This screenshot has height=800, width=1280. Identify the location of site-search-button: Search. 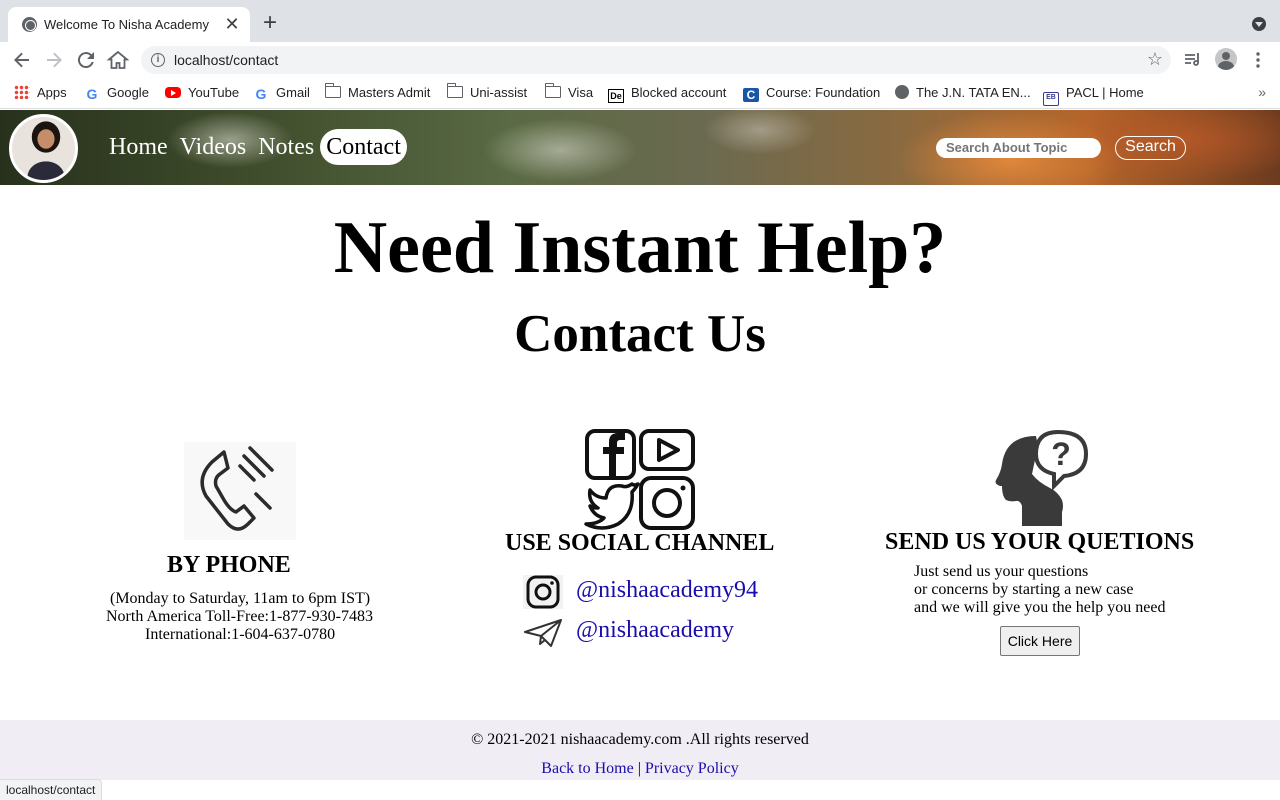
(1150, 148).